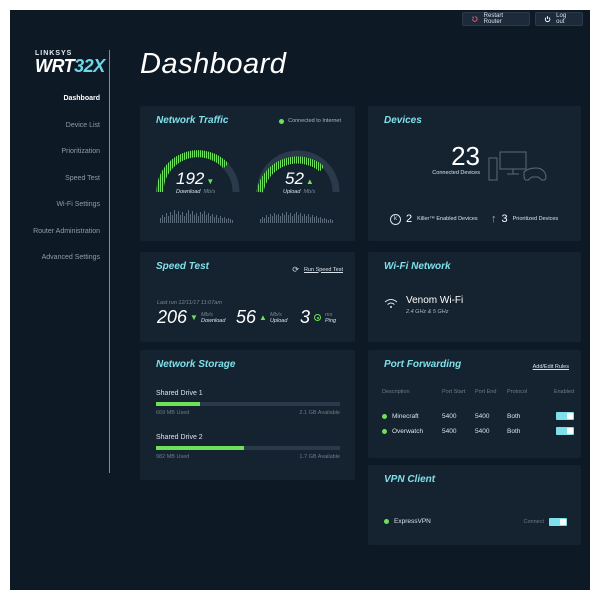 The width and height of the screenshot is (600, 600). What do you see at coordinates (261, 317) in the screenshot?
I see `speed-upload: 56 ▲ Mb/s Upload` at bounding box center [261, 317].